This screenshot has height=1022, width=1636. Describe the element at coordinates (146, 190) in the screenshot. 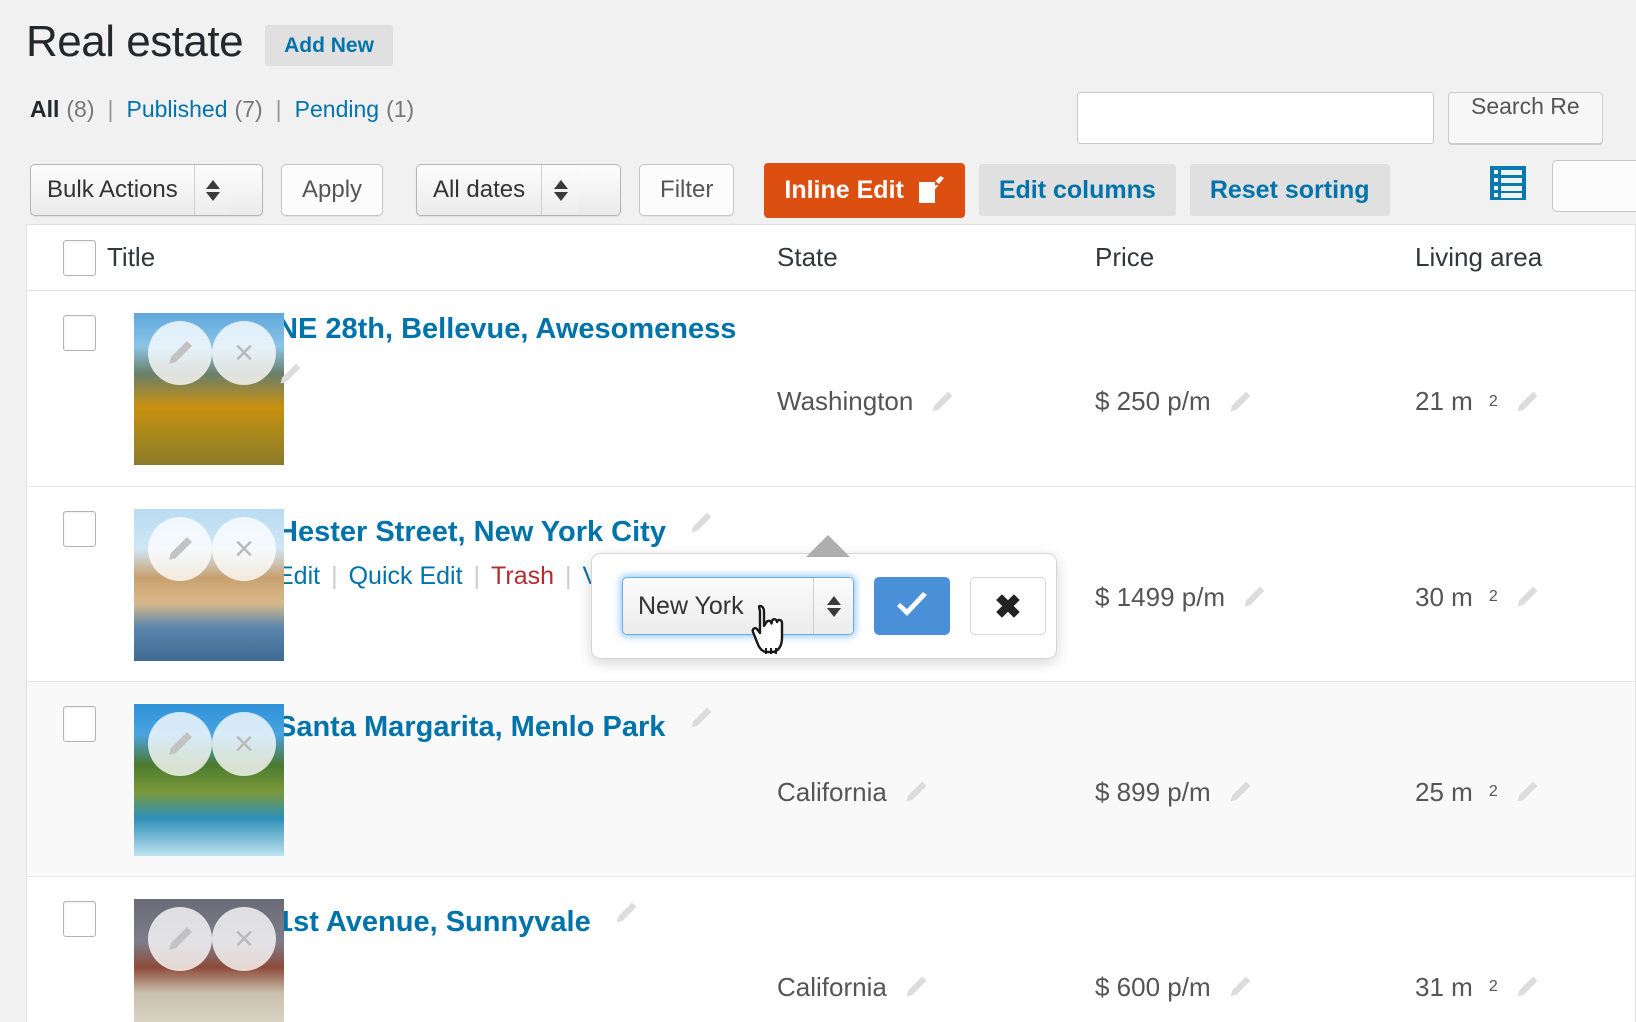

I see `bulk-actions-select: Bulk Actions` at that location.